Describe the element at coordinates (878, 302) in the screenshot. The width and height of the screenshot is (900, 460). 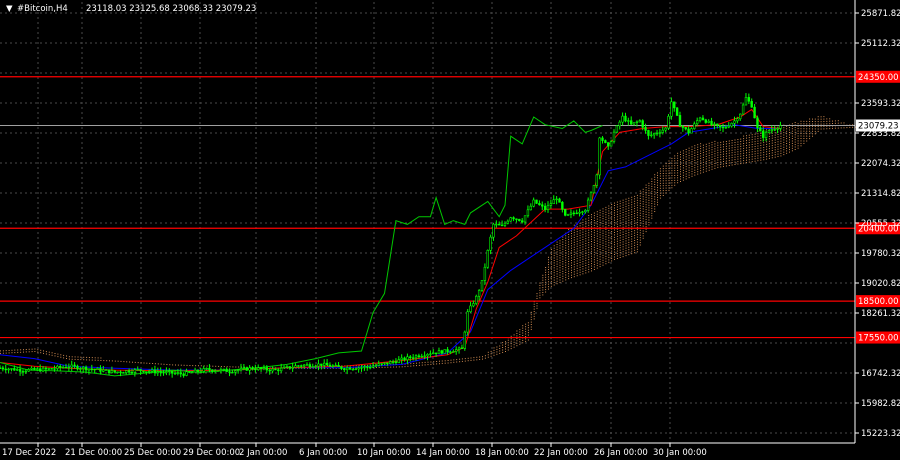
I see `level-label: 18500.00` at that location.